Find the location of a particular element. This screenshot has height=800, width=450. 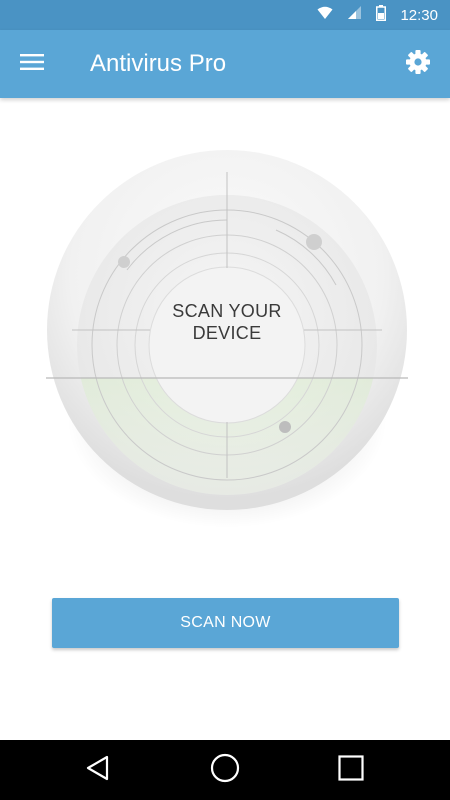

settings-button is located at coordinates (418, 64).